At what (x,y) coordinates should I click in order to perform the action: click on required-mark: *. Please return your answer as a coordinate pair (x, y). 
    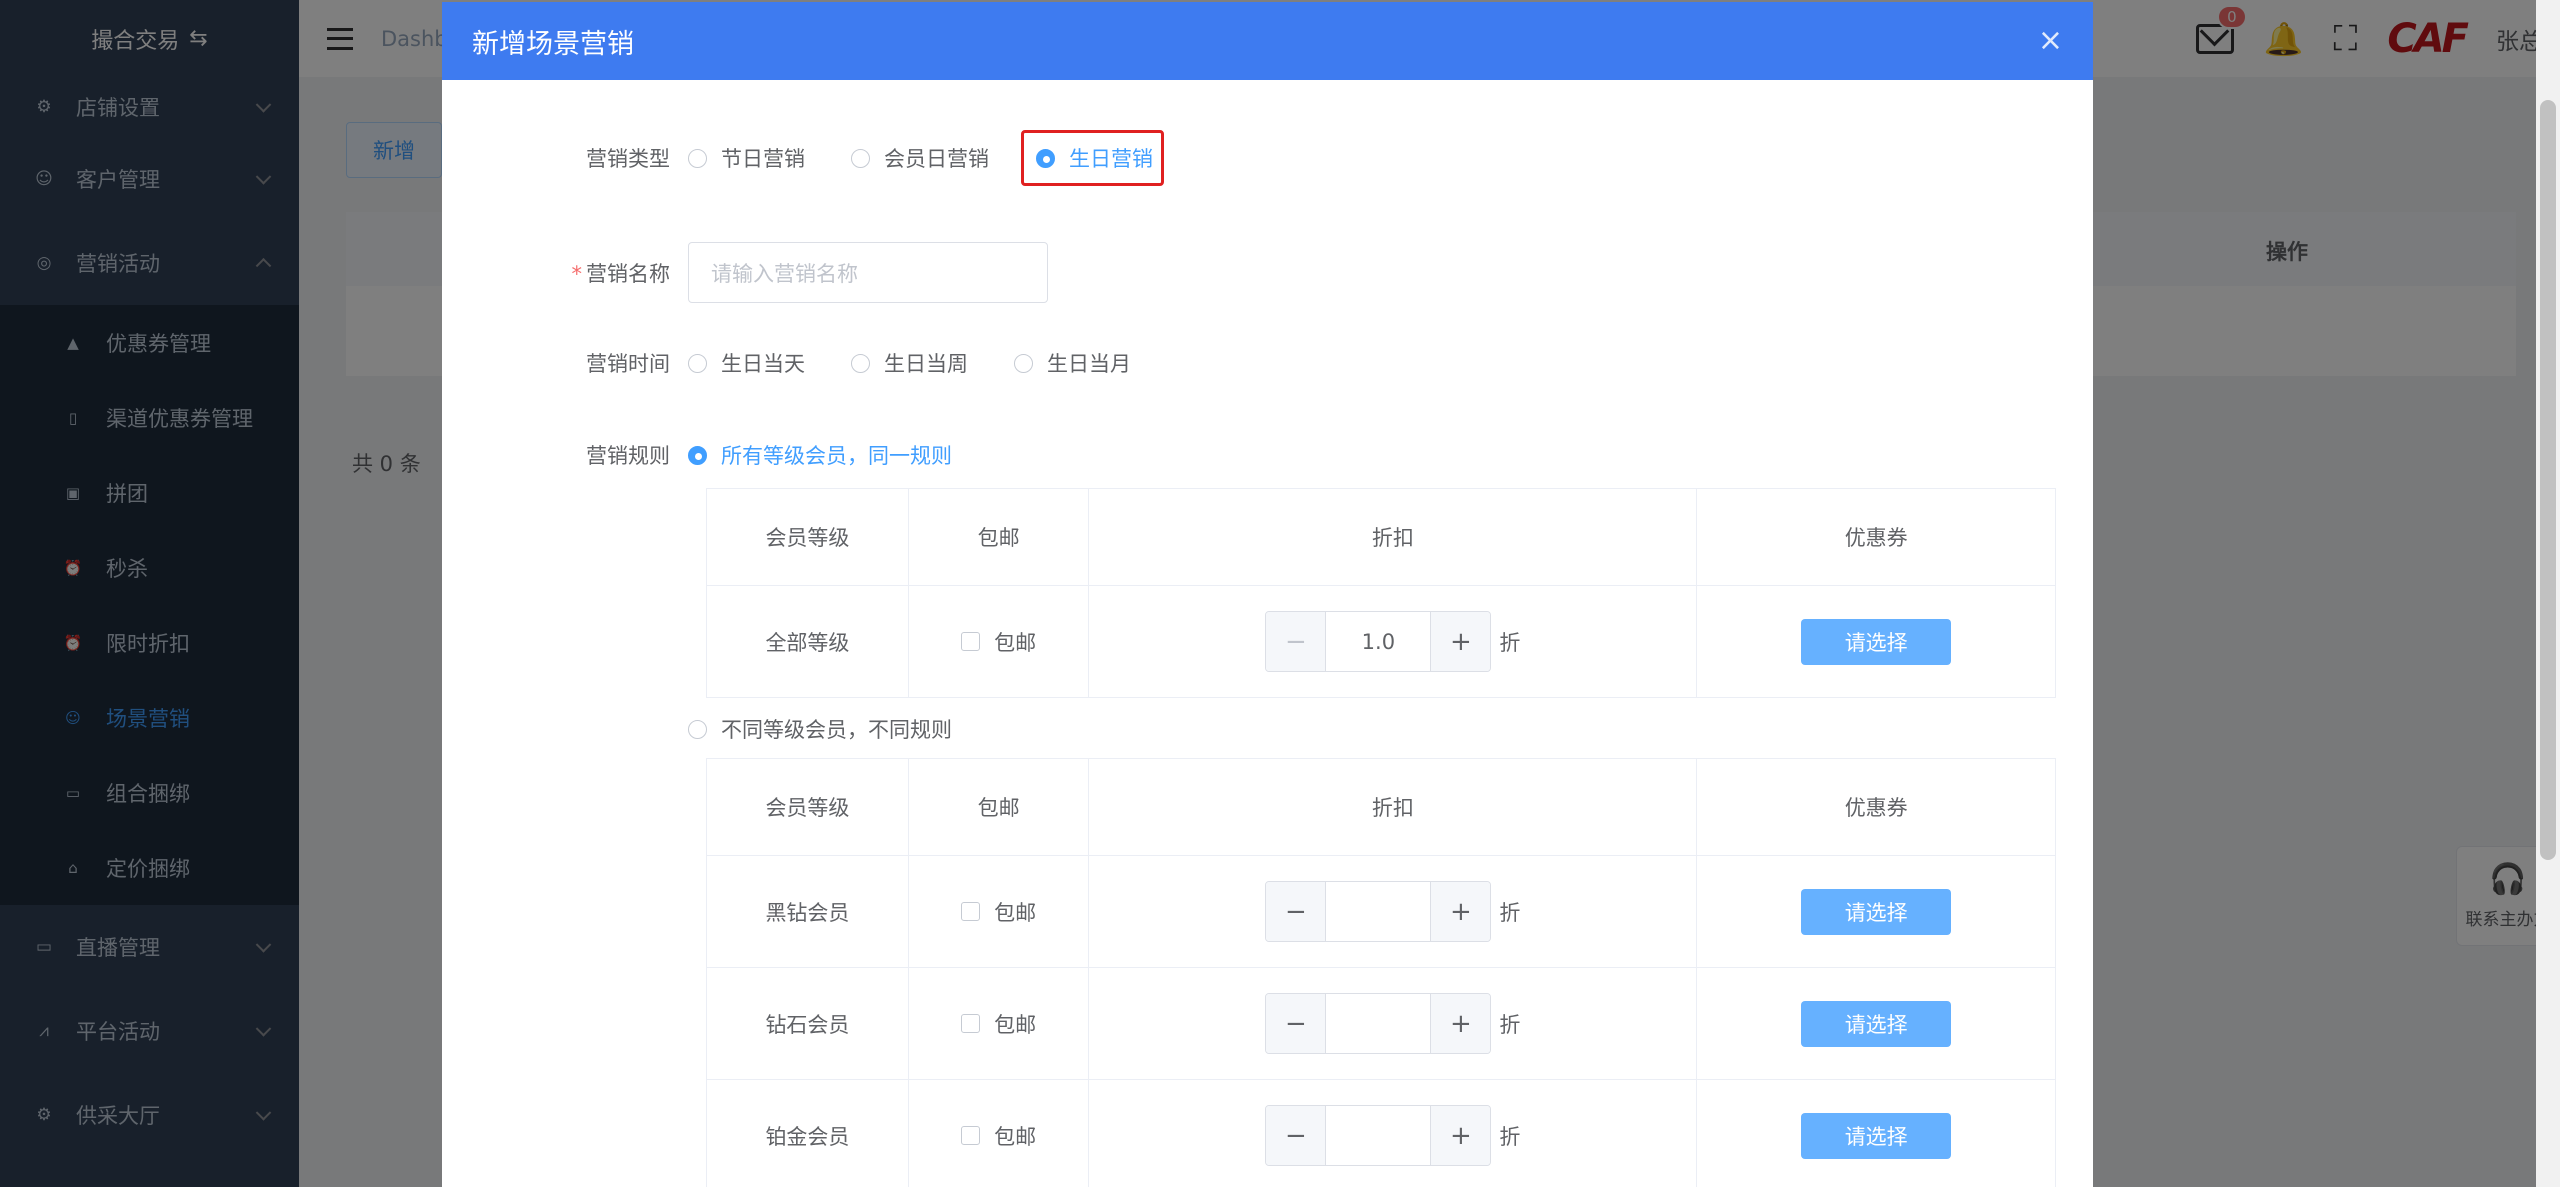
    Looking at the image, I should click on (577, 273).